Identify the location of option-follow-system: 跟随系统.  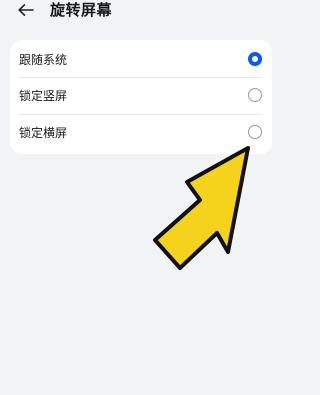
(141, 60).